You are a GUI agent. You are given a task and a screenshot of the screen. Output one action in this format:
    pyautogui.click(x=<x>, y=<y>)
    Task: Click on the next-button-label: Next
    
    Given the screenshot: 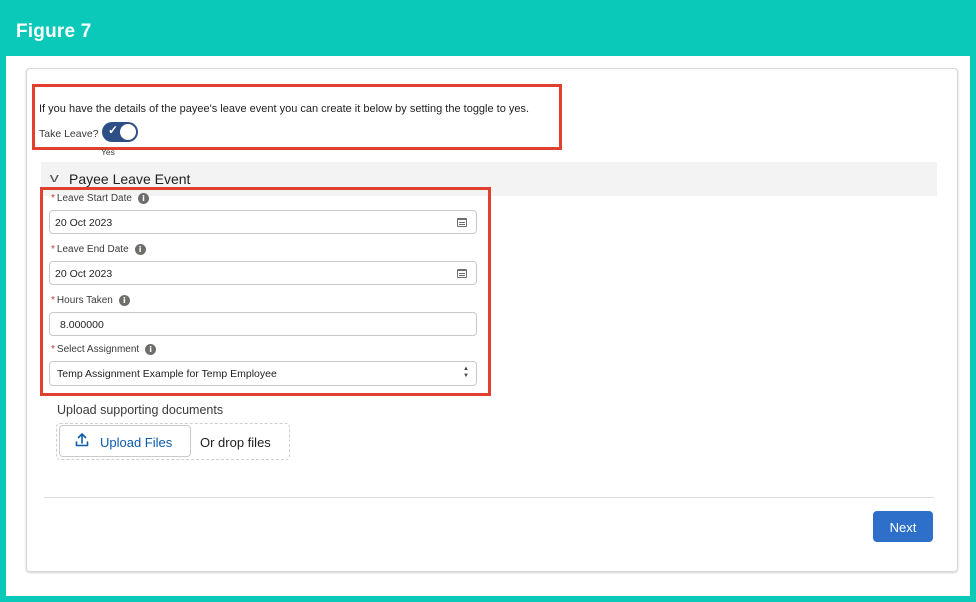 What is the action you would take?
    pyautogui.click(x=903, y=527)
    